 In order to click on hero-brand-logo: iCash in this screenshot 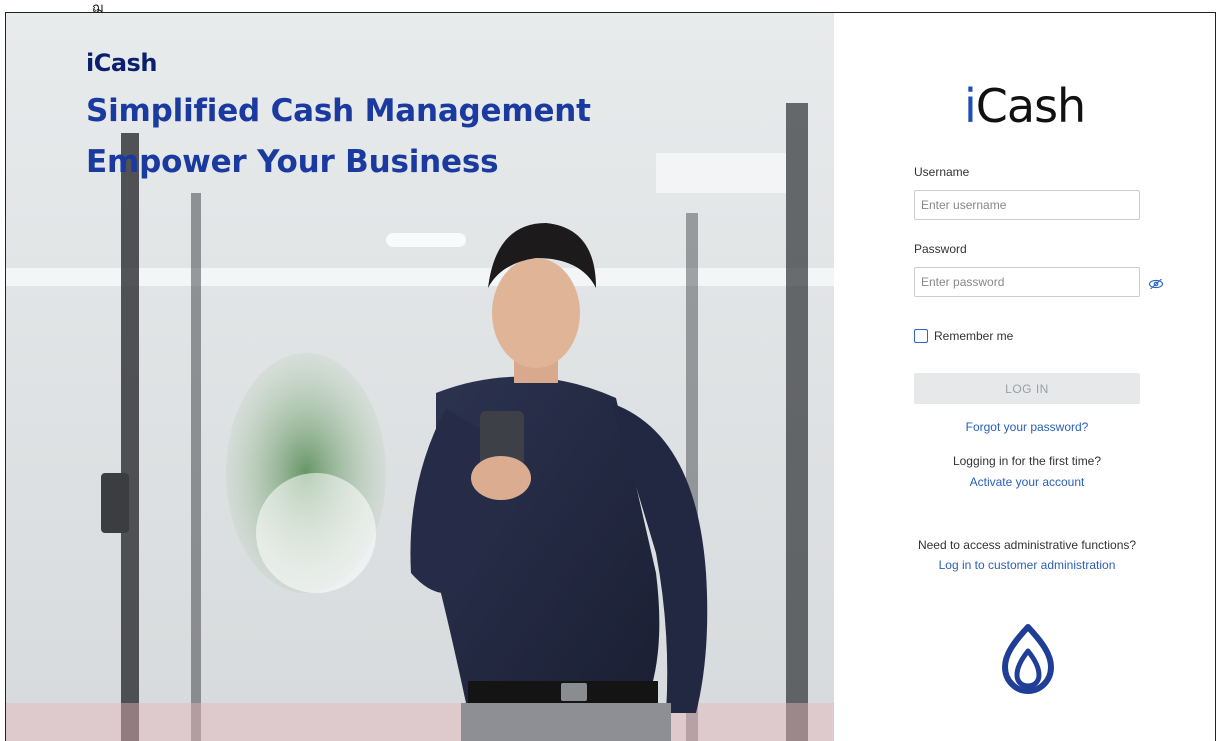, I will do `click(121, 63)`.